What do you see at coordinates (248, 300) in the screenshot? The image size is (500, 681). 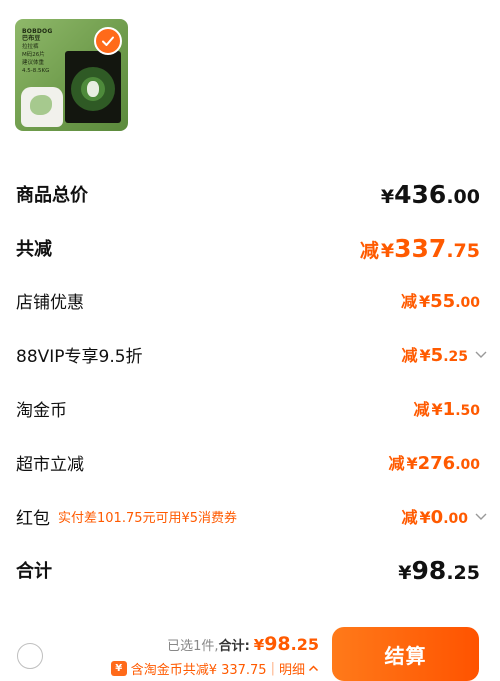 I see `row-shop-discount: 店铺优惠 减 ¥ 55 .00` at bounding box center [248, 300].